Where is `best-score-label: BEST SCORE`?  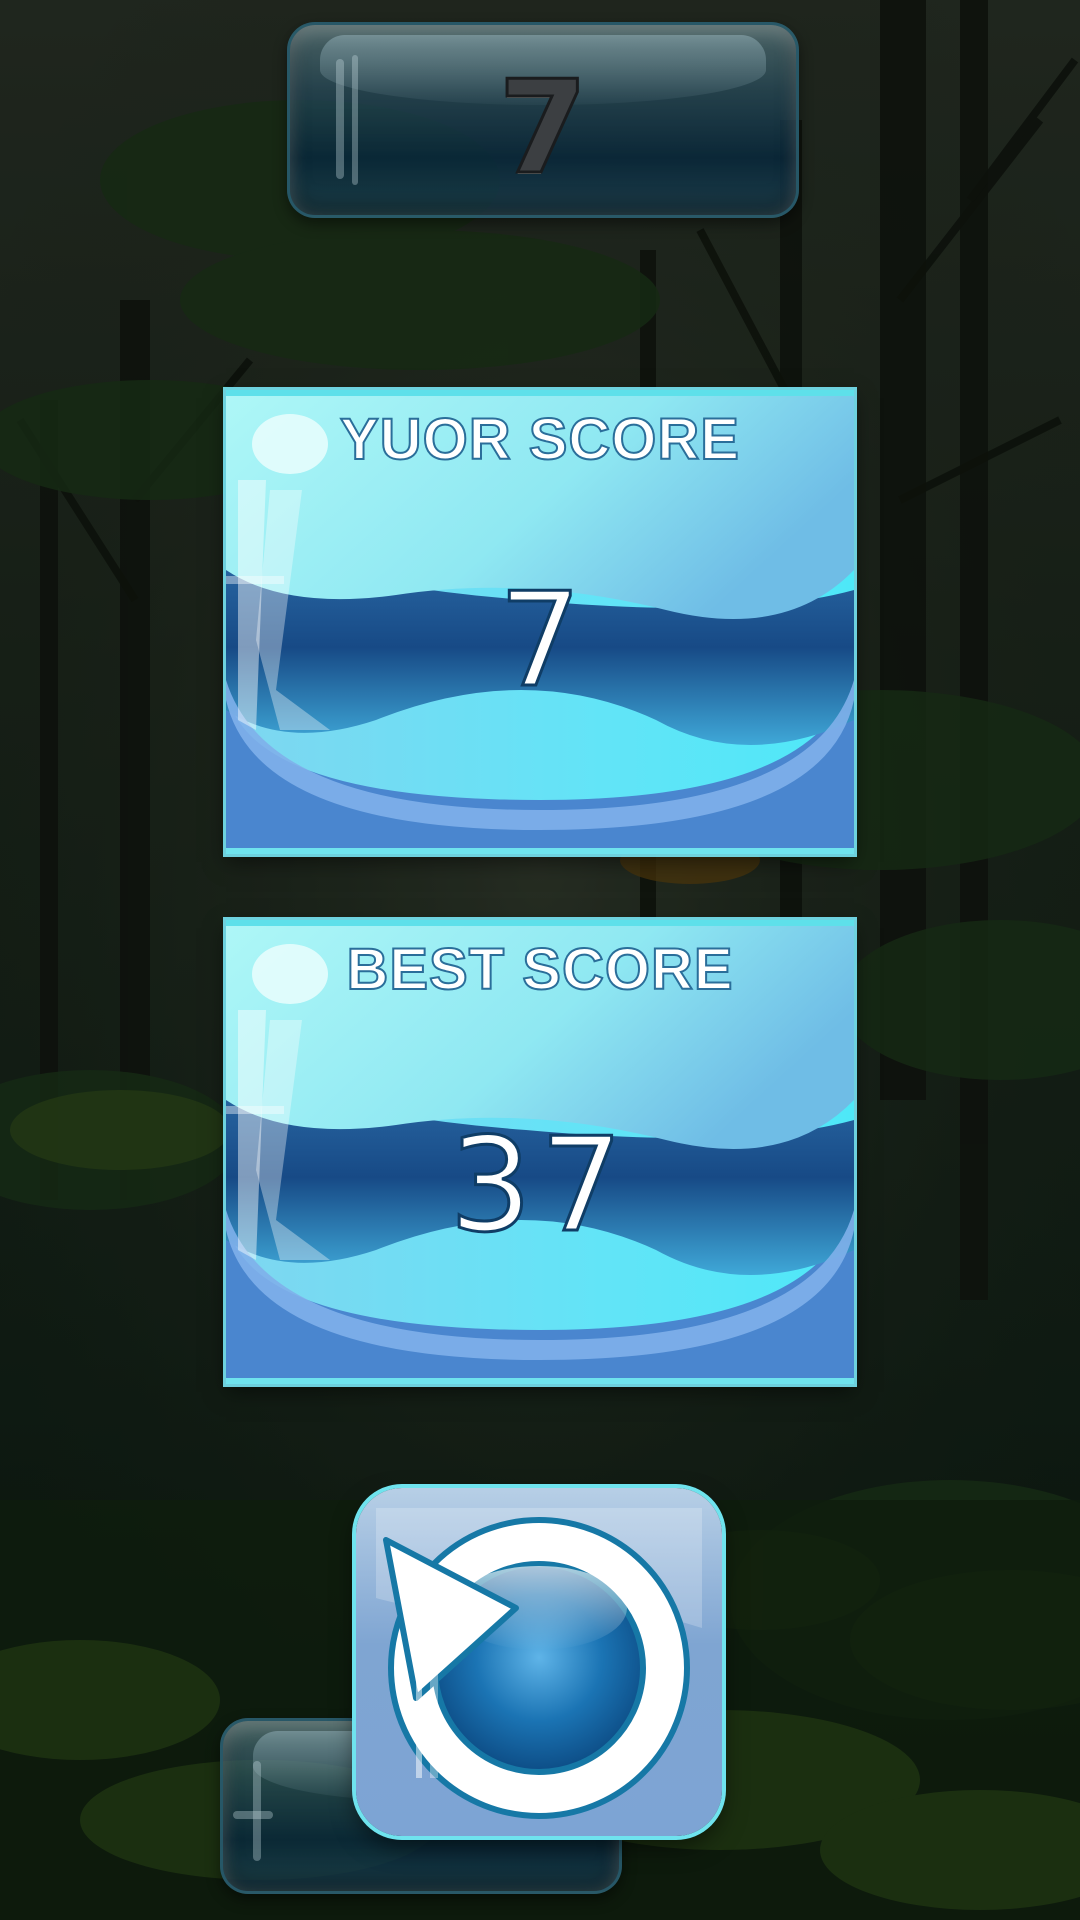
best-score-label: BEST SCORE is located at coordinates (539, 970).